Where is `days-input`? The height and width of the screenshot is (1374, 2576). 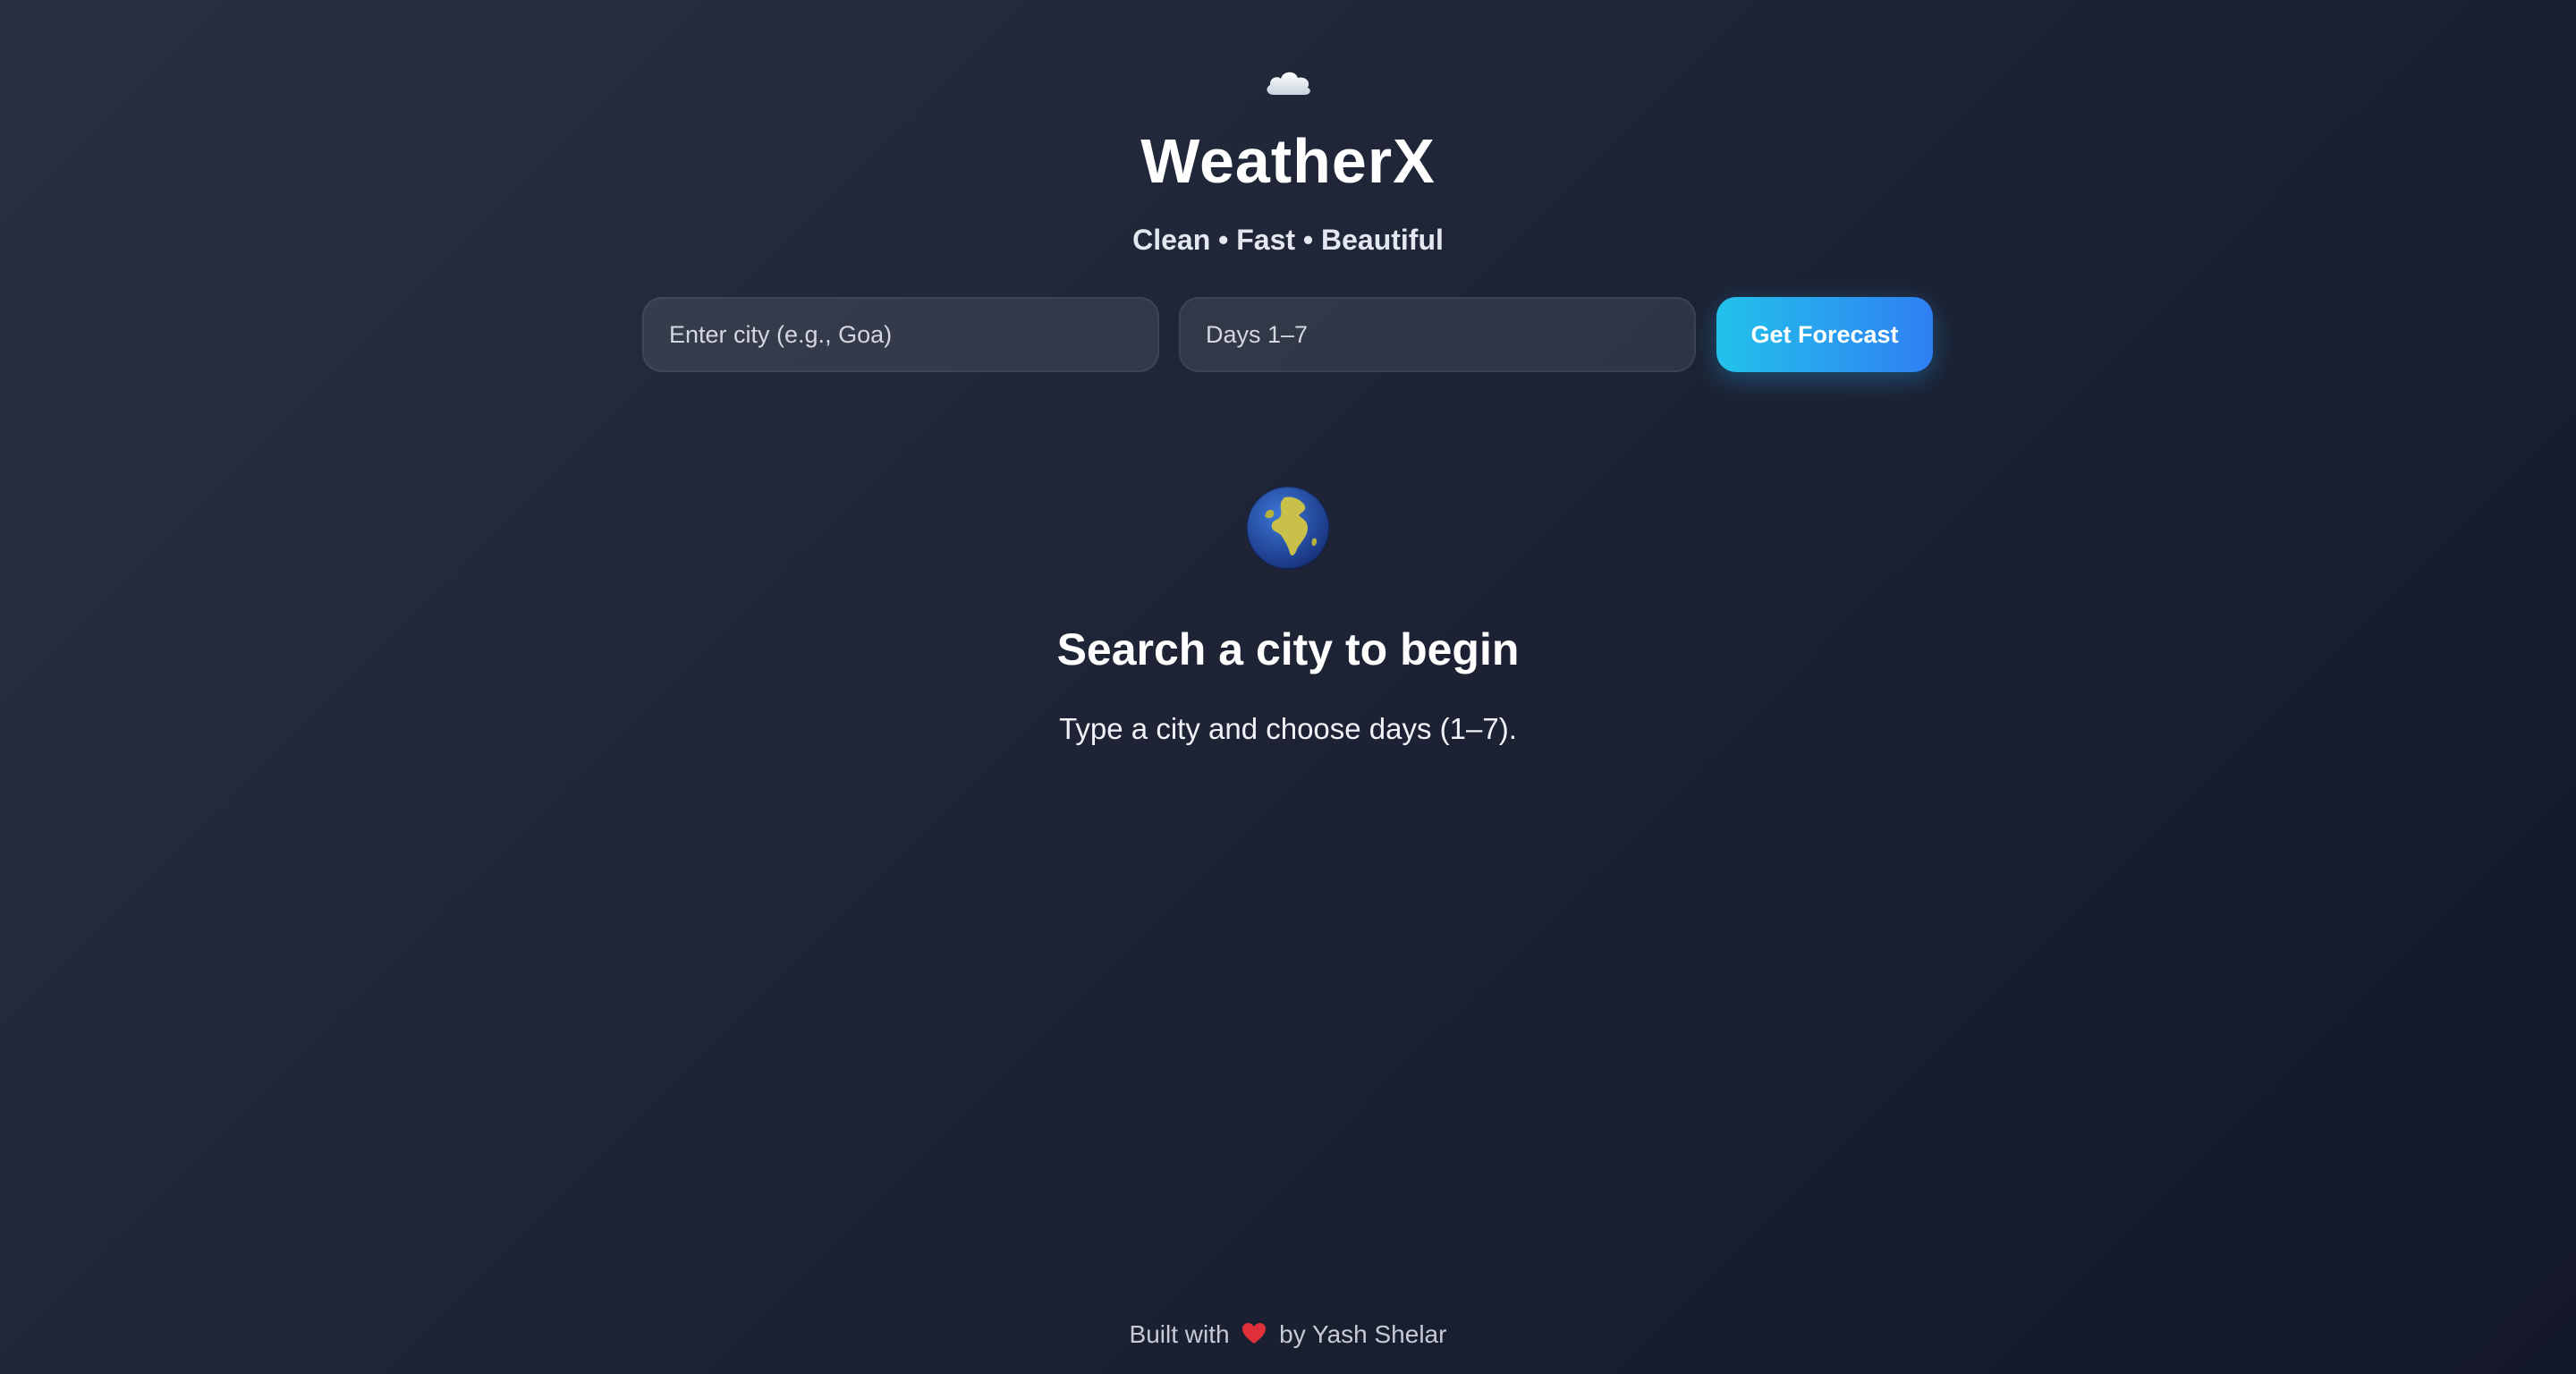 days-input is located at coordinates (1437, 334).